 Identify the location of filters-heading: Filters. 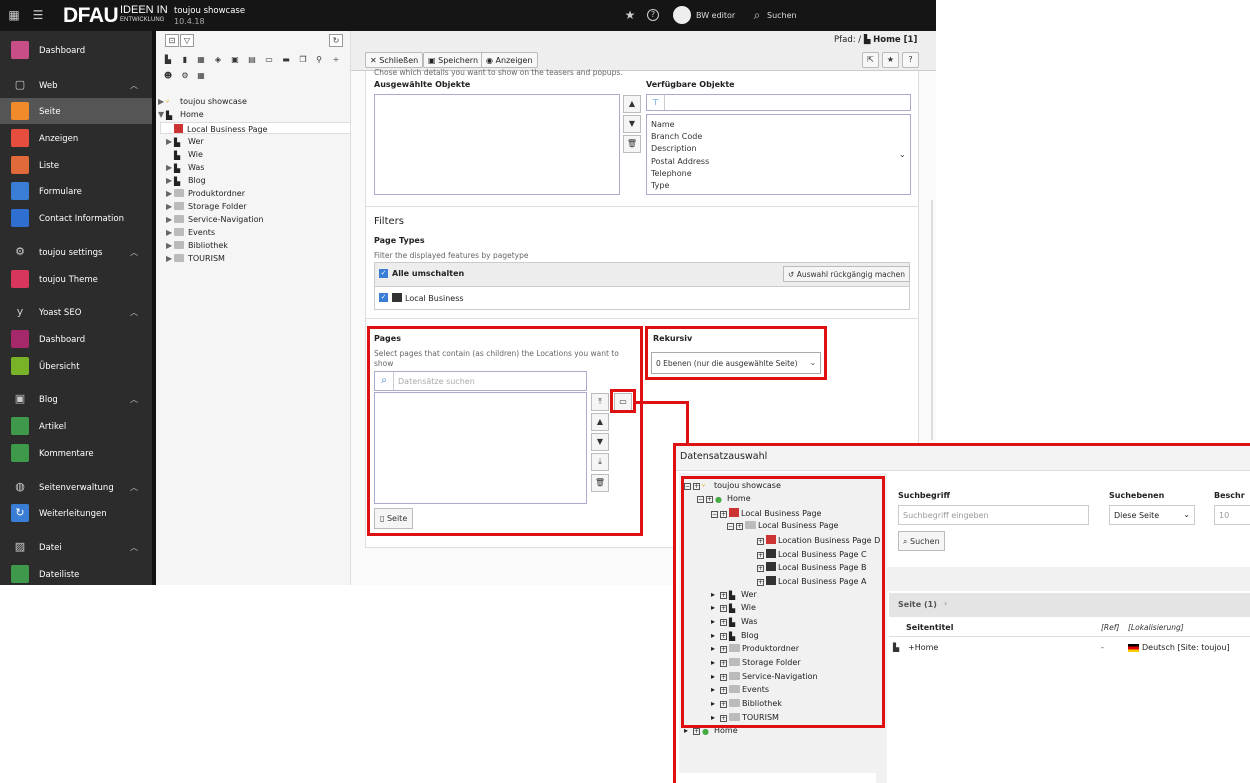
(389, 221).